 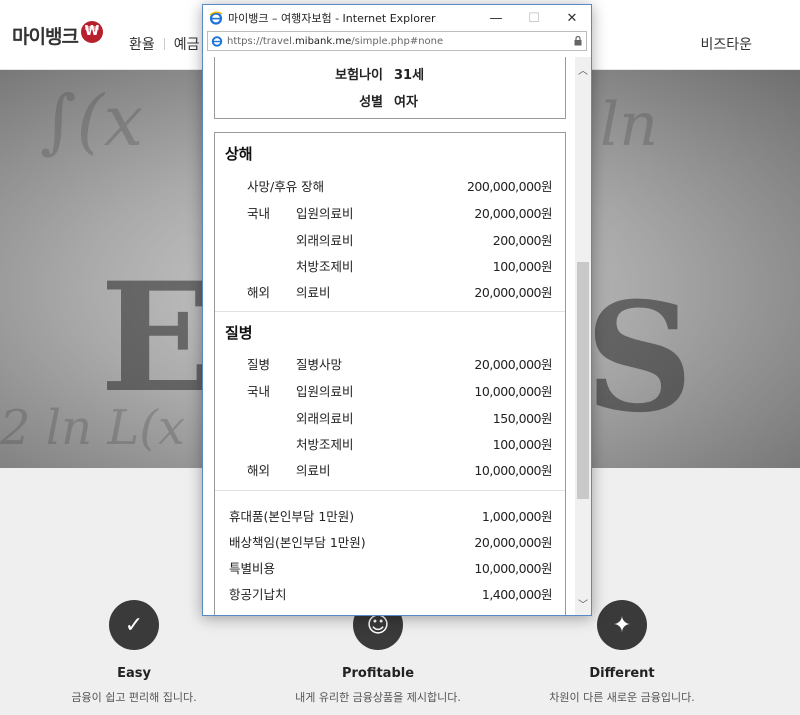 I want to click on row-amount: 1,000,000원, so click(x=517, y=516).